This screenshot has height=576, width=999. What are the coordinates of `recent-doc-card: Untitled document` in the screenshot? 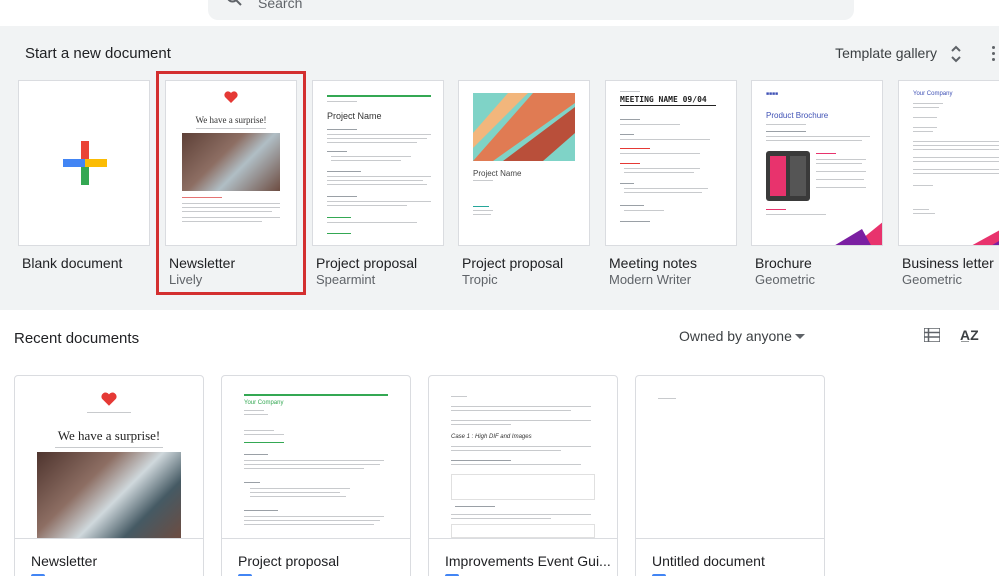 It's located at (730, 475).